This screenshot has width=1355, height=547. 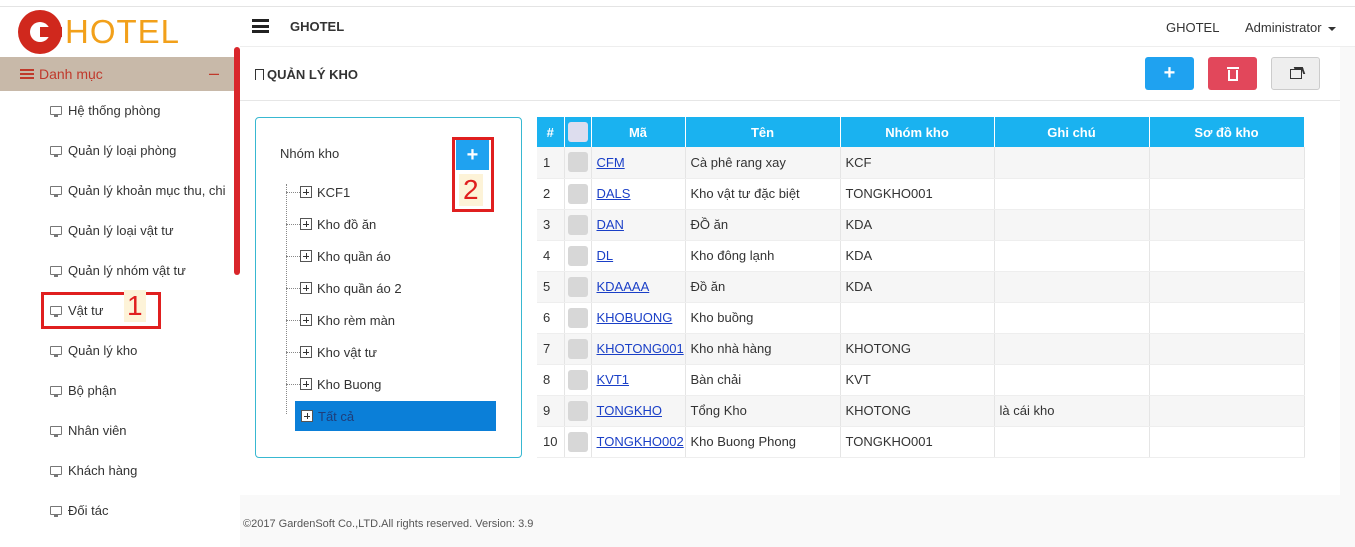 What do you see at coordinates (921, 256) in the screenshot?
I see `table-row: 4 DL Kho đông lạnh KDA` at bounding box center [921, 256].